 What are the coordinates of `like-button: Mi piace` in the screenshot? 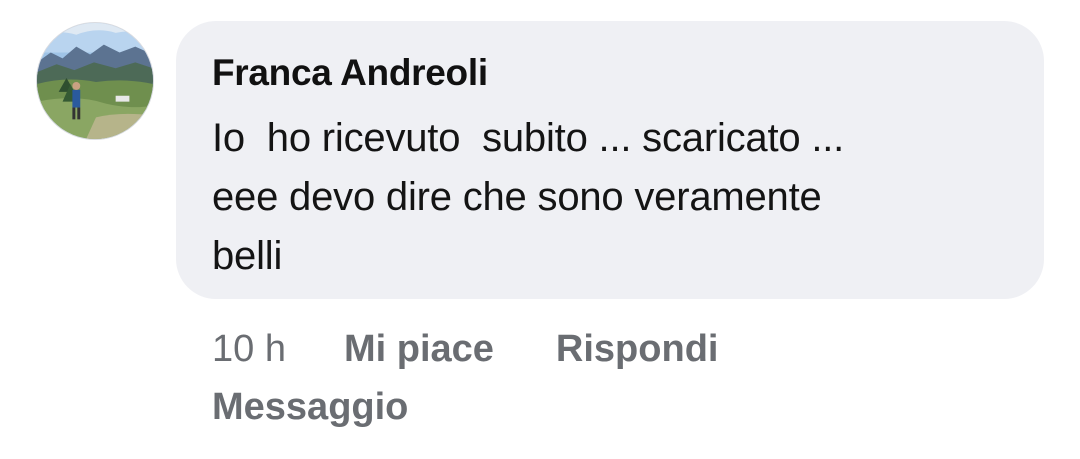 It's located at (419, 349).